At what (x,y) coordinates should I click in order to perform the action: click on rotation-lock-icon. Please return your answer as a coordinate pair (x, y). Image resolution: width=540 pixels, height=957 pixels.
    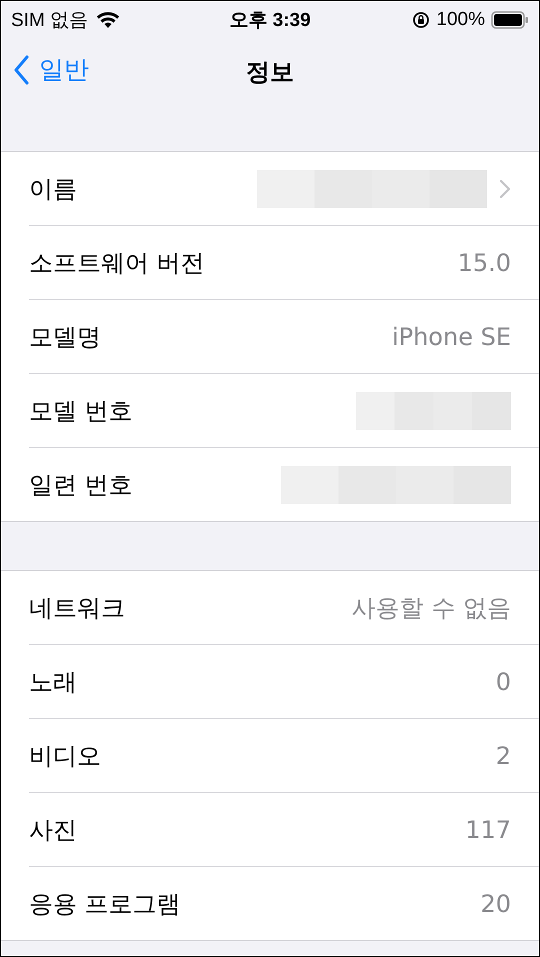
    Looking at the image, I should click on (421, 20).